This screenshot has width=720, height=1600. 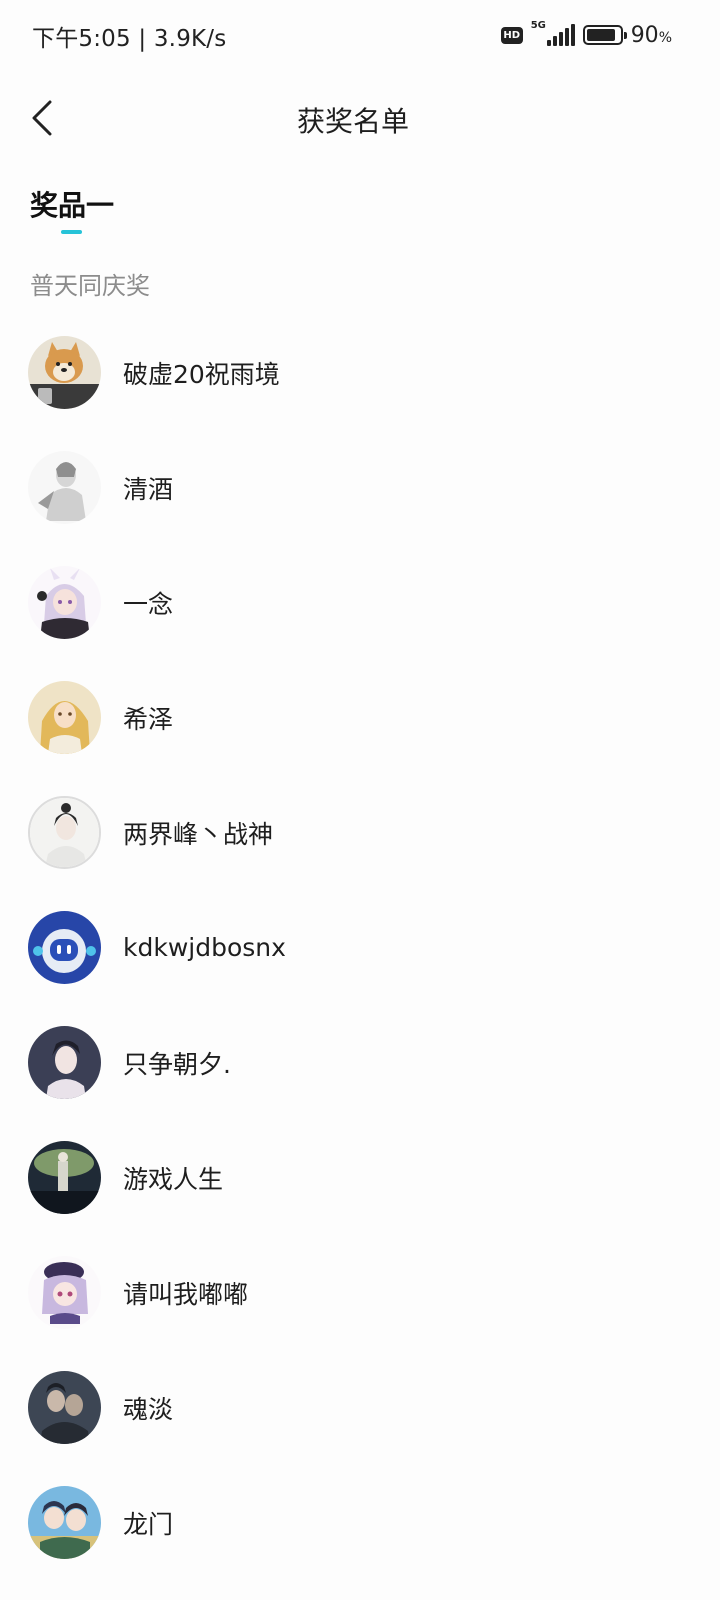 What do you see at coordinates (173, 1179) in the screenshot?
I see `winner-name: 游戏人生` at bounding box center [173, 1179].